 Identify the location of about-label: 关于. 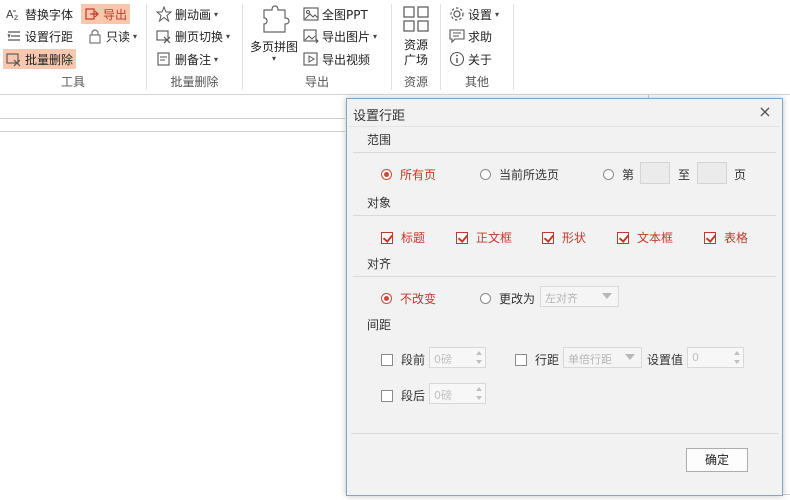
(480, 59).